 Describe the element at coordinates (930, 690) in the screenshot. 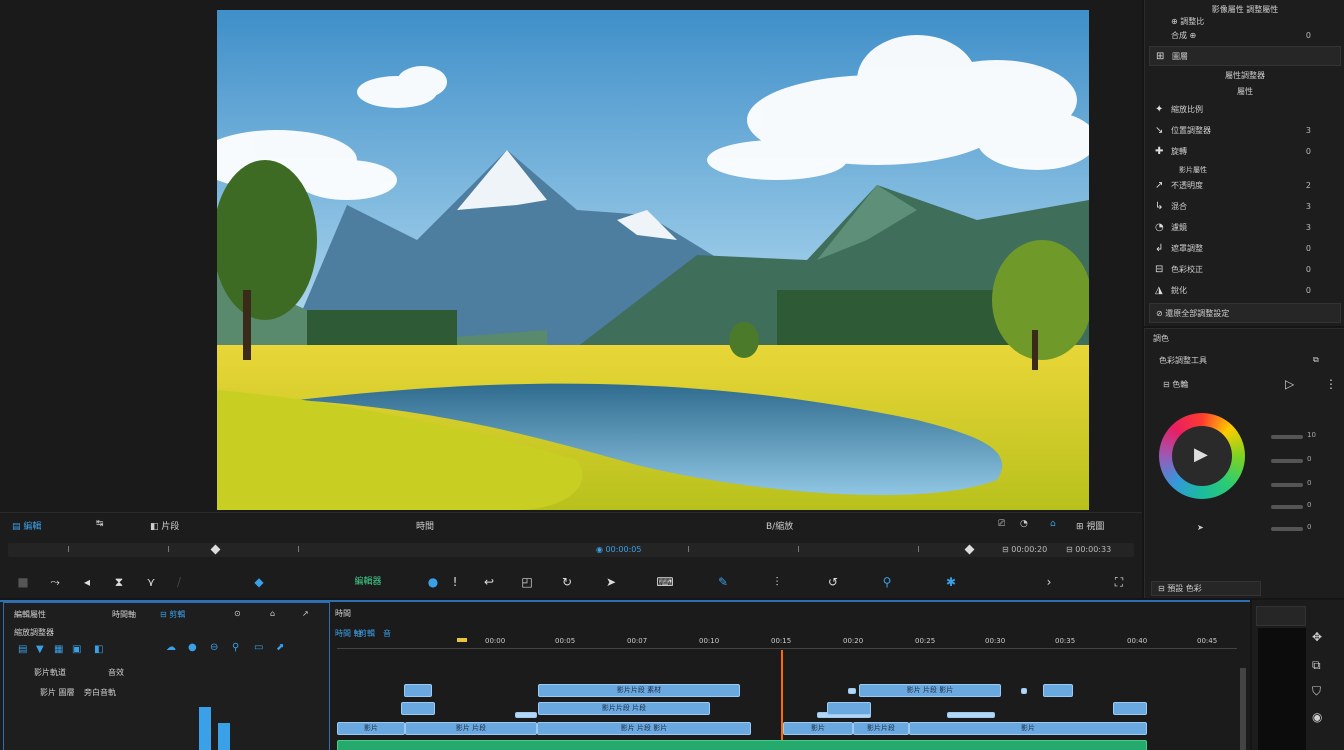

I see `clip-r1-4: 影片 片段 影片` at that location.